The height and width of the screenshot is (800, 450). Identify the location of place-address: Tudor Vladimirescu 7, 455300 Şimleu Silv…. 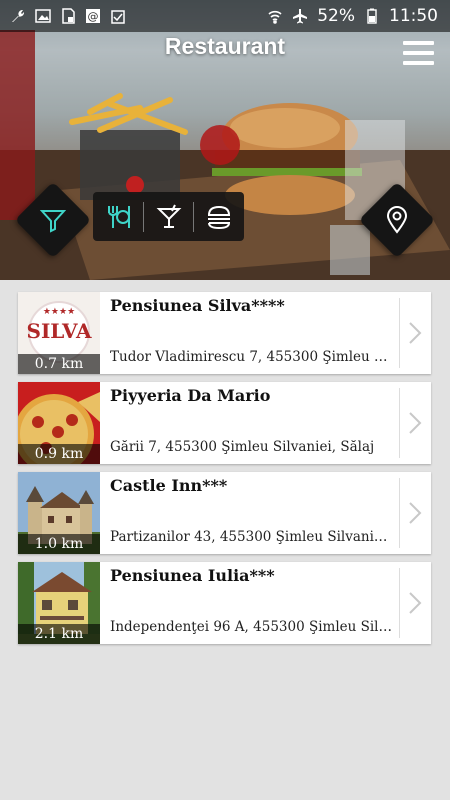
(252, 357).